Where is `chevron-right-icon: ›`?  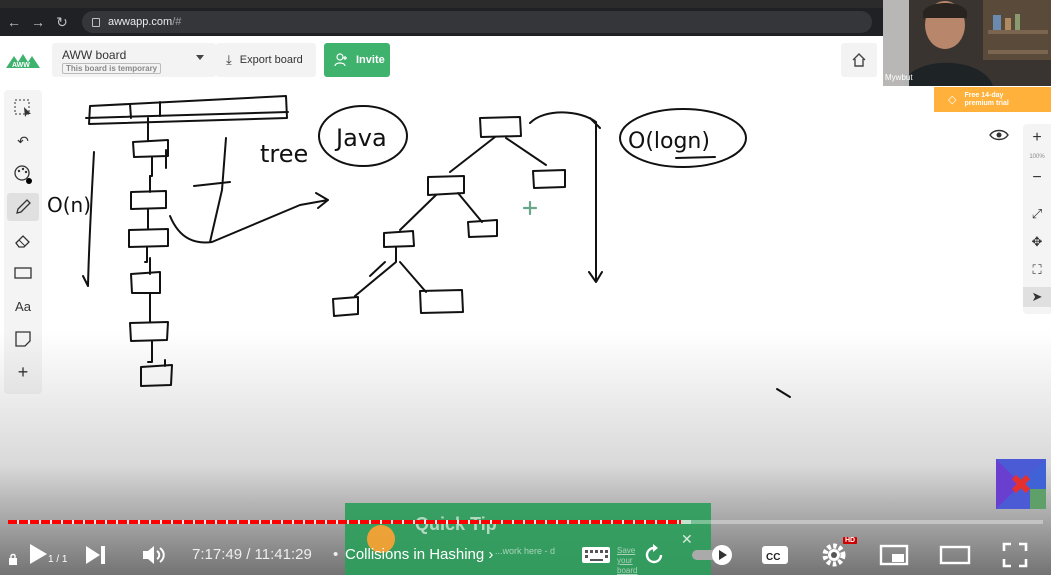 chevron-right-icon: › is located at coordinates (491, 554).